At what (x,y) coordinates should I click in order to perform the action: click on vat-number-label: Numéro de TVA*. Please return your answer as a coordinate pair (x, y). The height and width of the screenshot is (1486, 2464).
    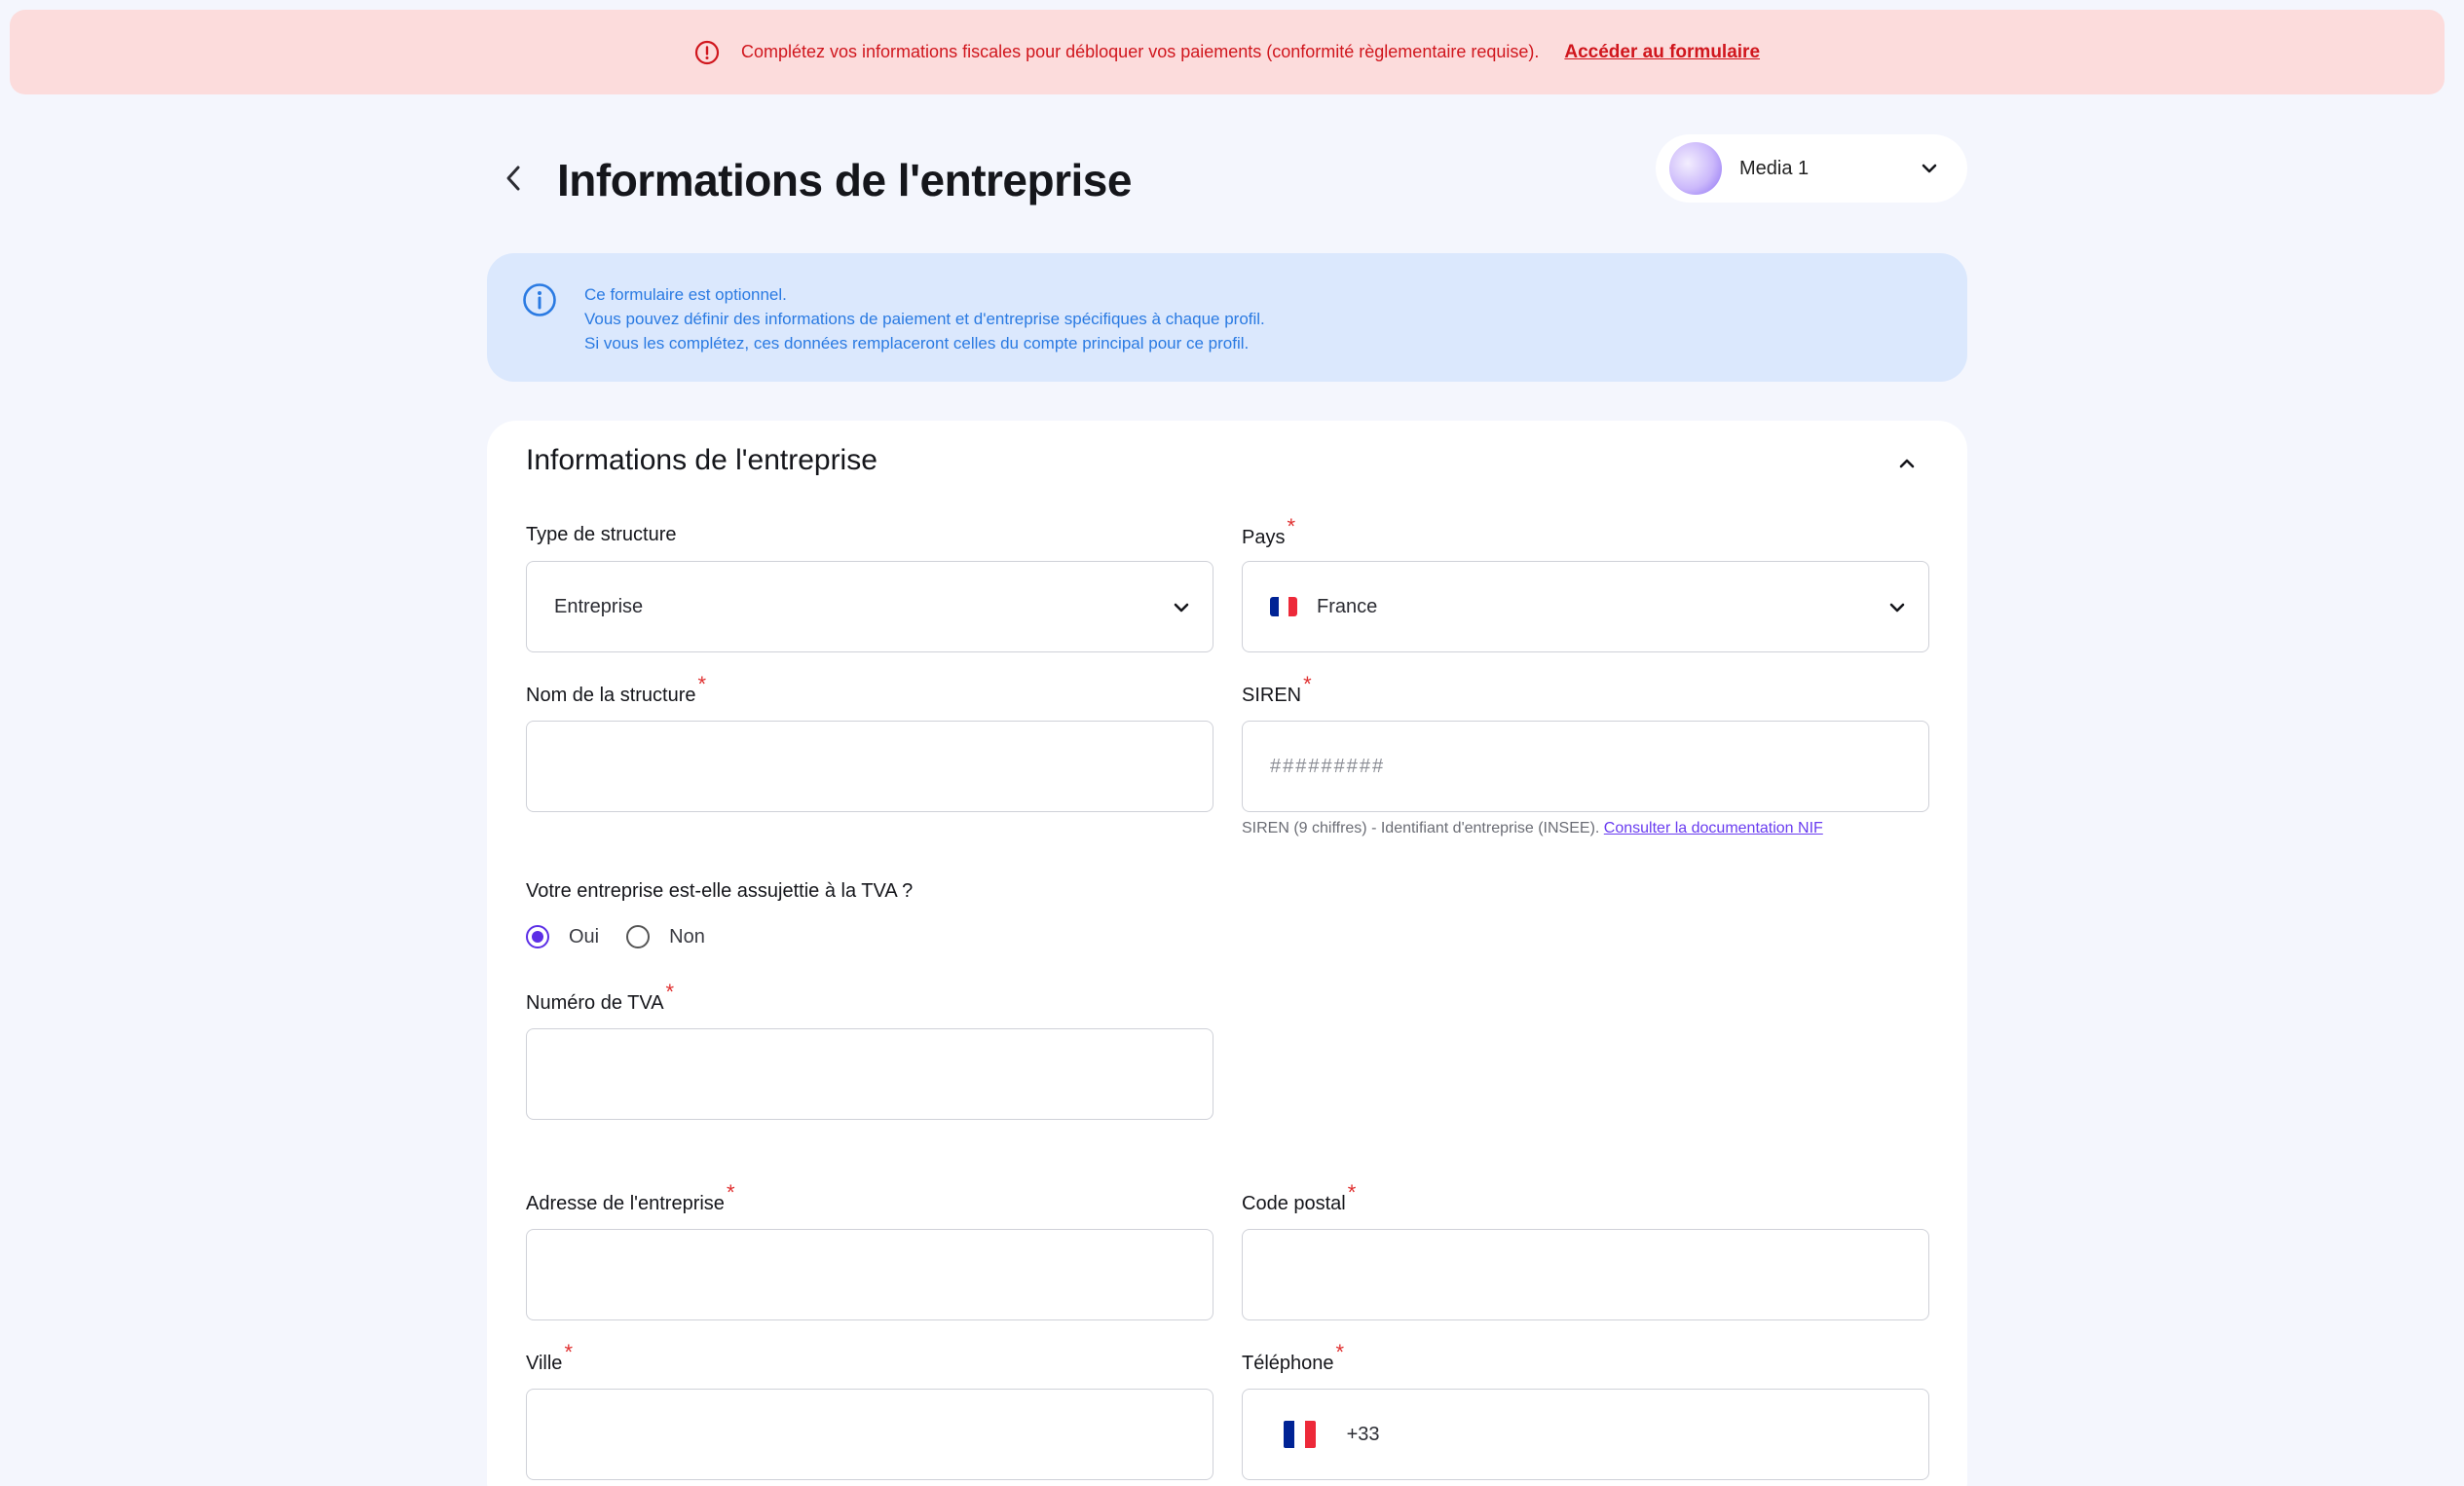
    Looking at the image, I should click on (600, 997).